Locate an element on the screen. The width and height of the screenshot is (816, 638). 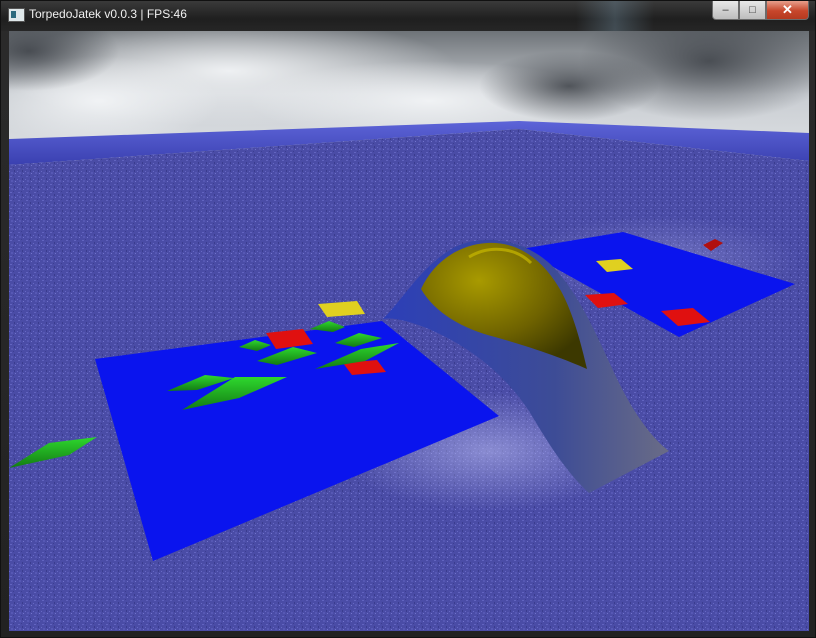
maximize-button: □ is located at coordinates (752, 10).